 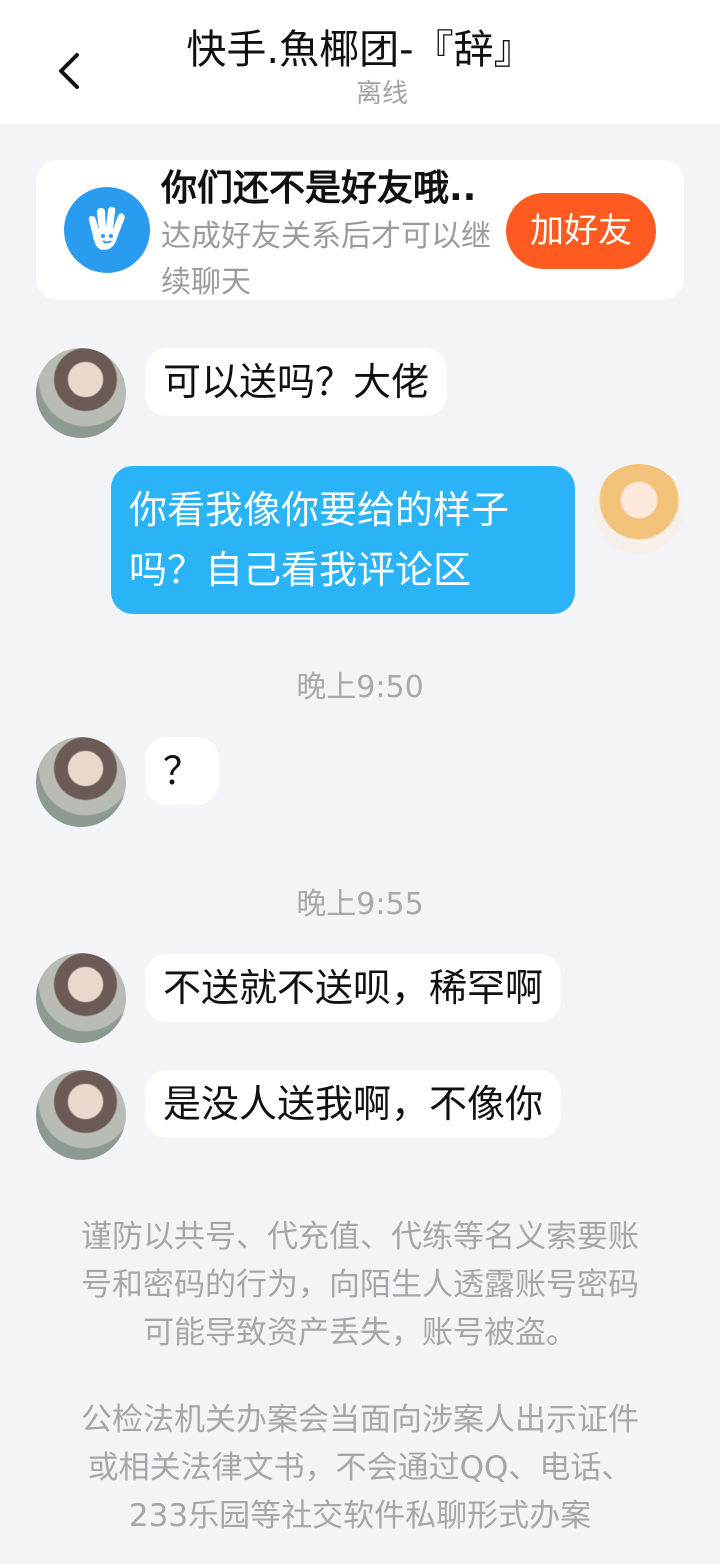 I want to click on message-bubble-incoming: 可以送吗？大佬, so click(x=296, y=382).